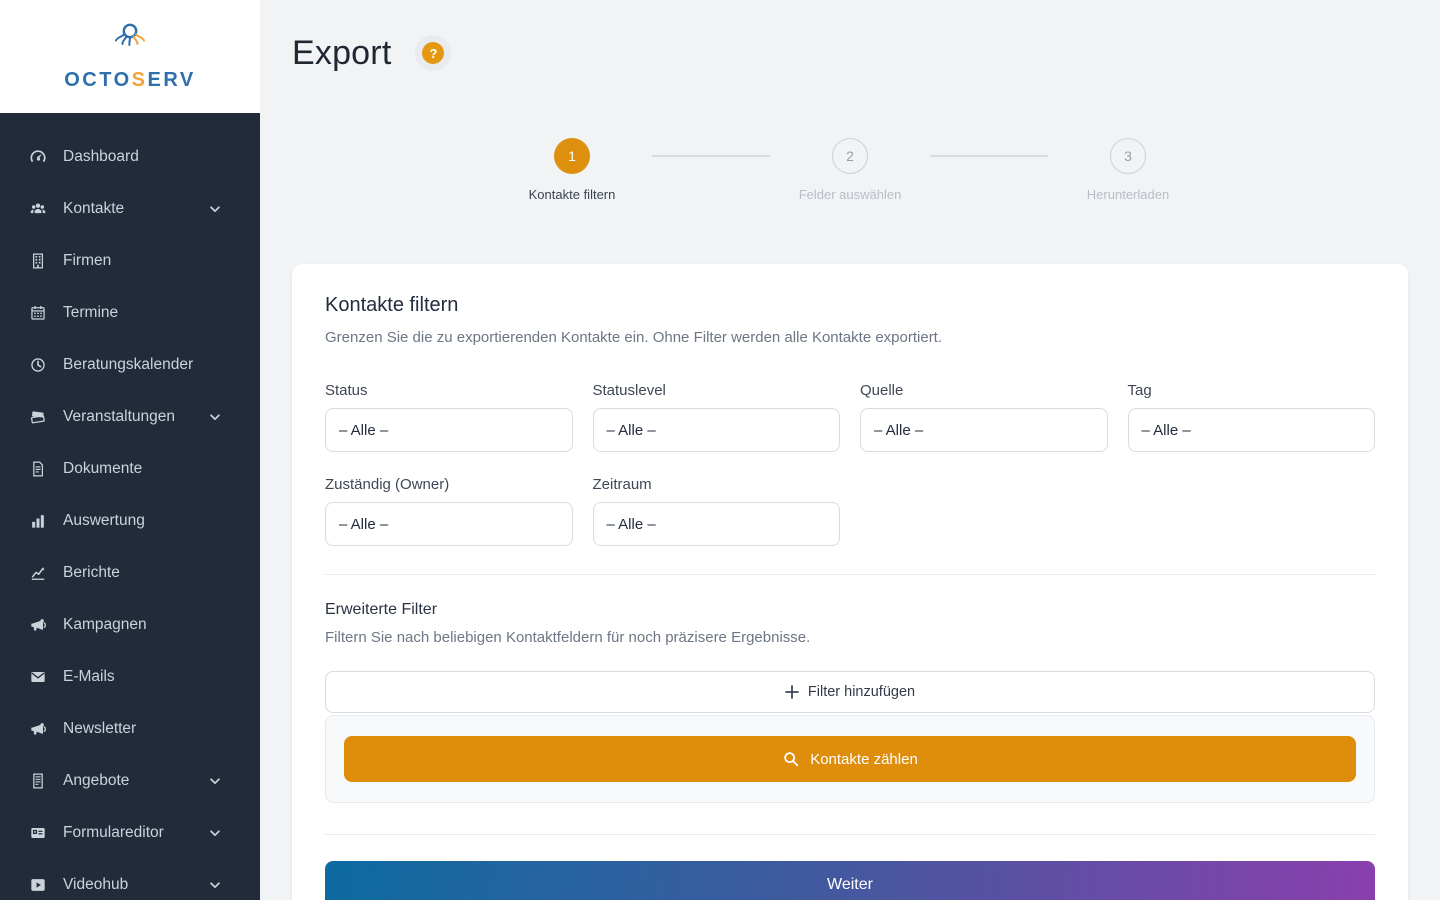  What do you see at coordinates (861, 692) in the screenshot?
I see `add-filter-label: Filter hinzufügen` at bounding box center [861, 692].